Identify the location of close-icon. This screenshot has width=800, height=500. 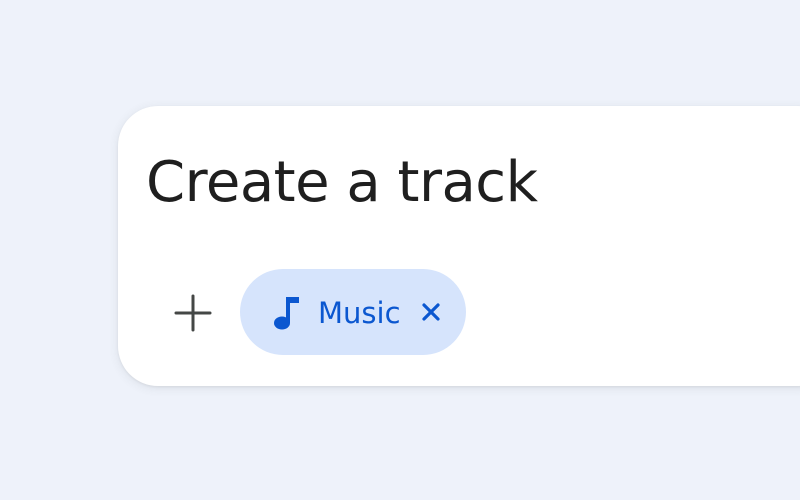
(431, 312).